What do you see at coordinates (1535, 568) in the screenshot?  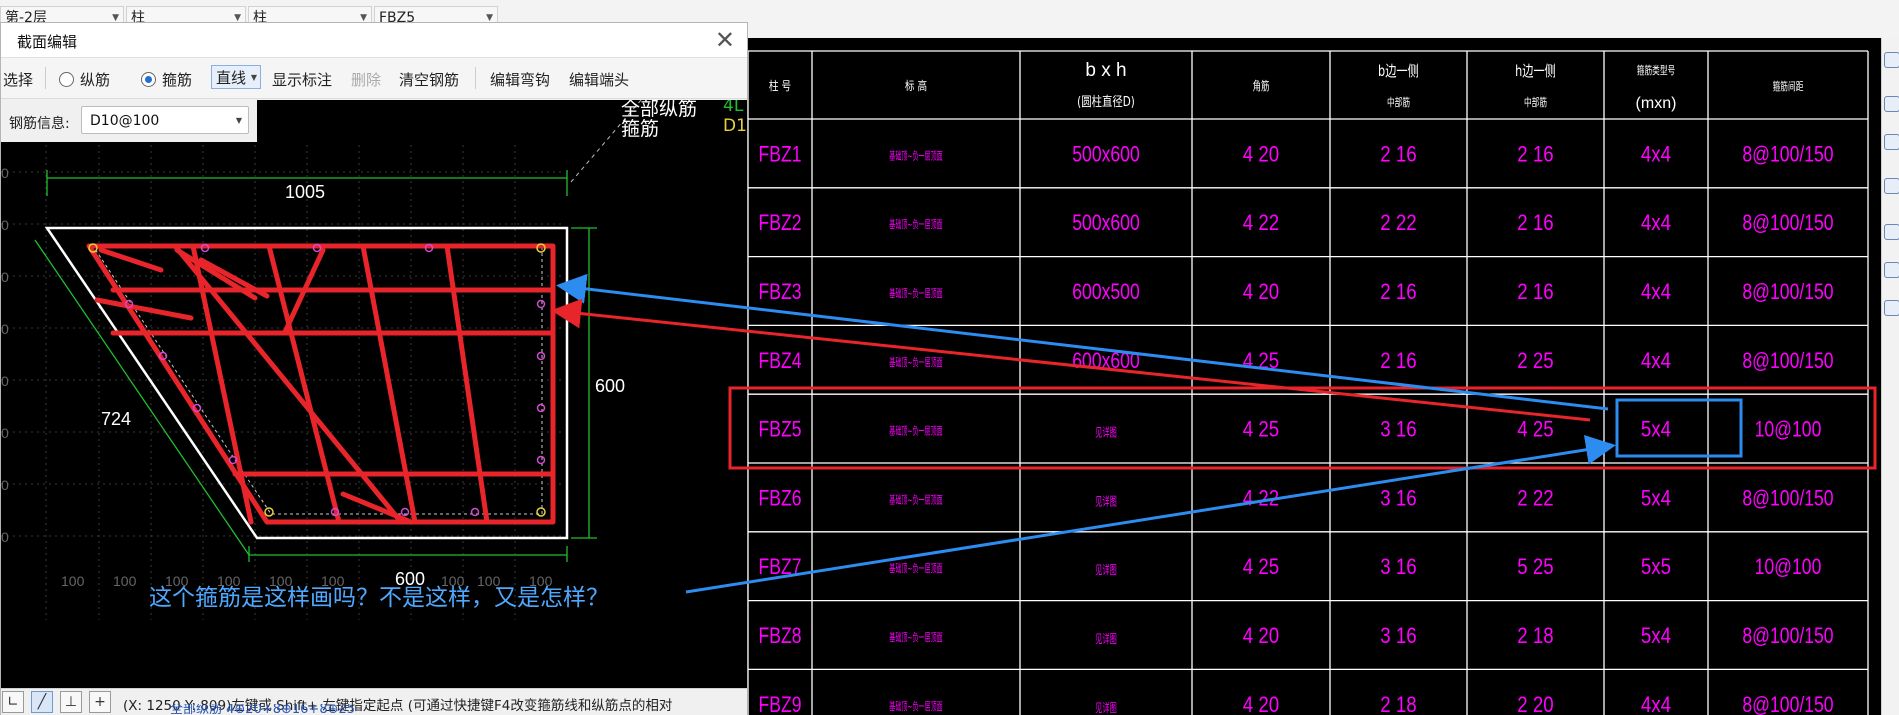 I see `cell-hmid: 5 25` at bounding box center [1535, 568].